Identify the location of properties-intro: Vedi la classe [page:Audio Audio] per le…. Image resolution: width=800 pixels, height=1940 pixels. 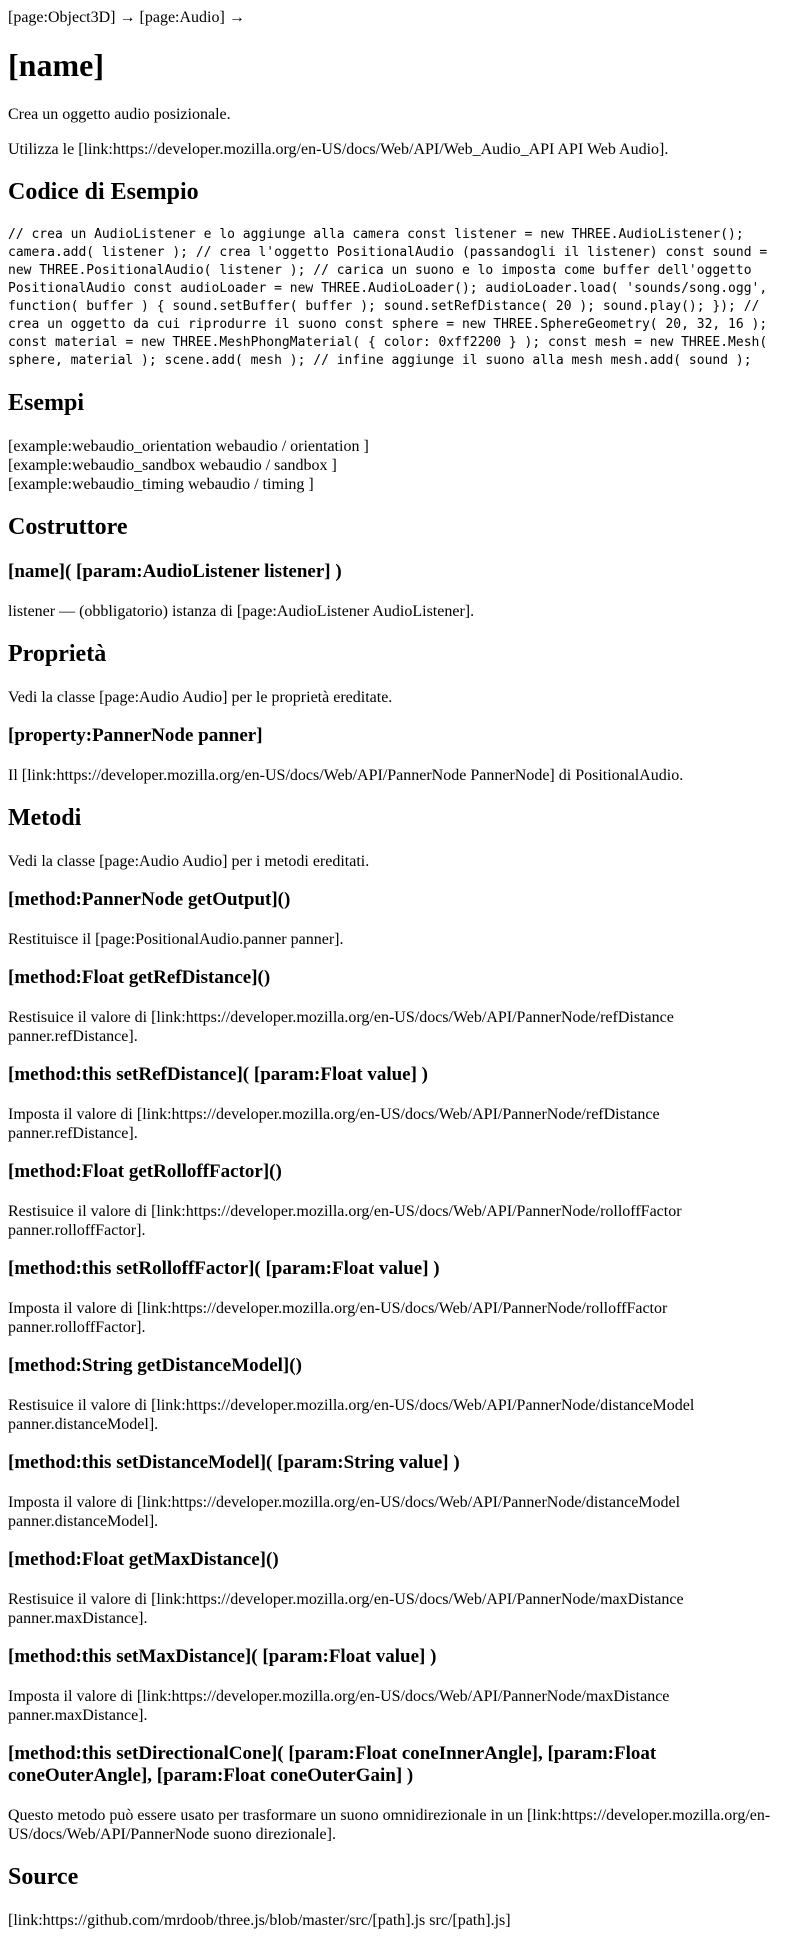
(200, 697).